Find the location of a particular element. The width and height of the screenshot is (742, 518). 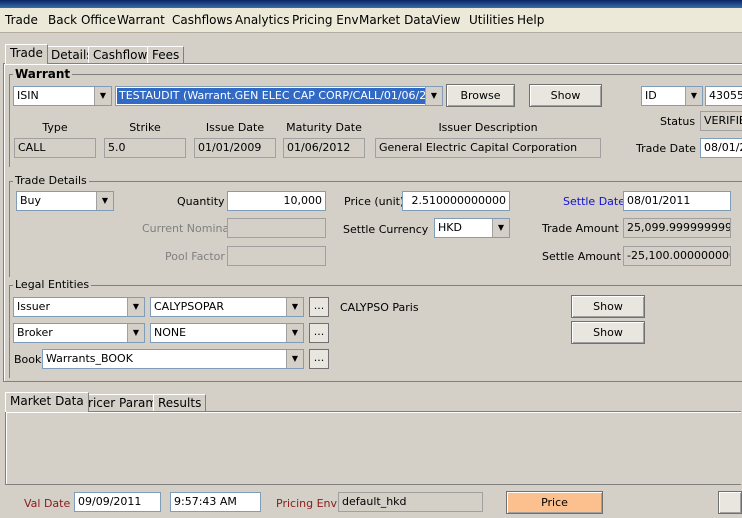

show-broker-button: Show is located at coordinates (608, 332).